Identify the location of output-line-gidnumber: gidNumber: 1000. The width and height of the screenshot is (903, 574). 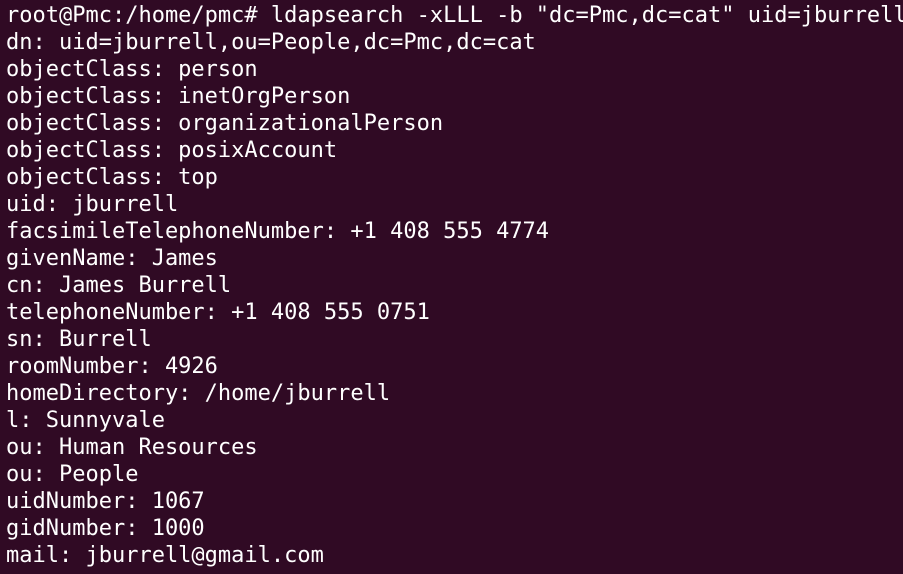
(105, 528).